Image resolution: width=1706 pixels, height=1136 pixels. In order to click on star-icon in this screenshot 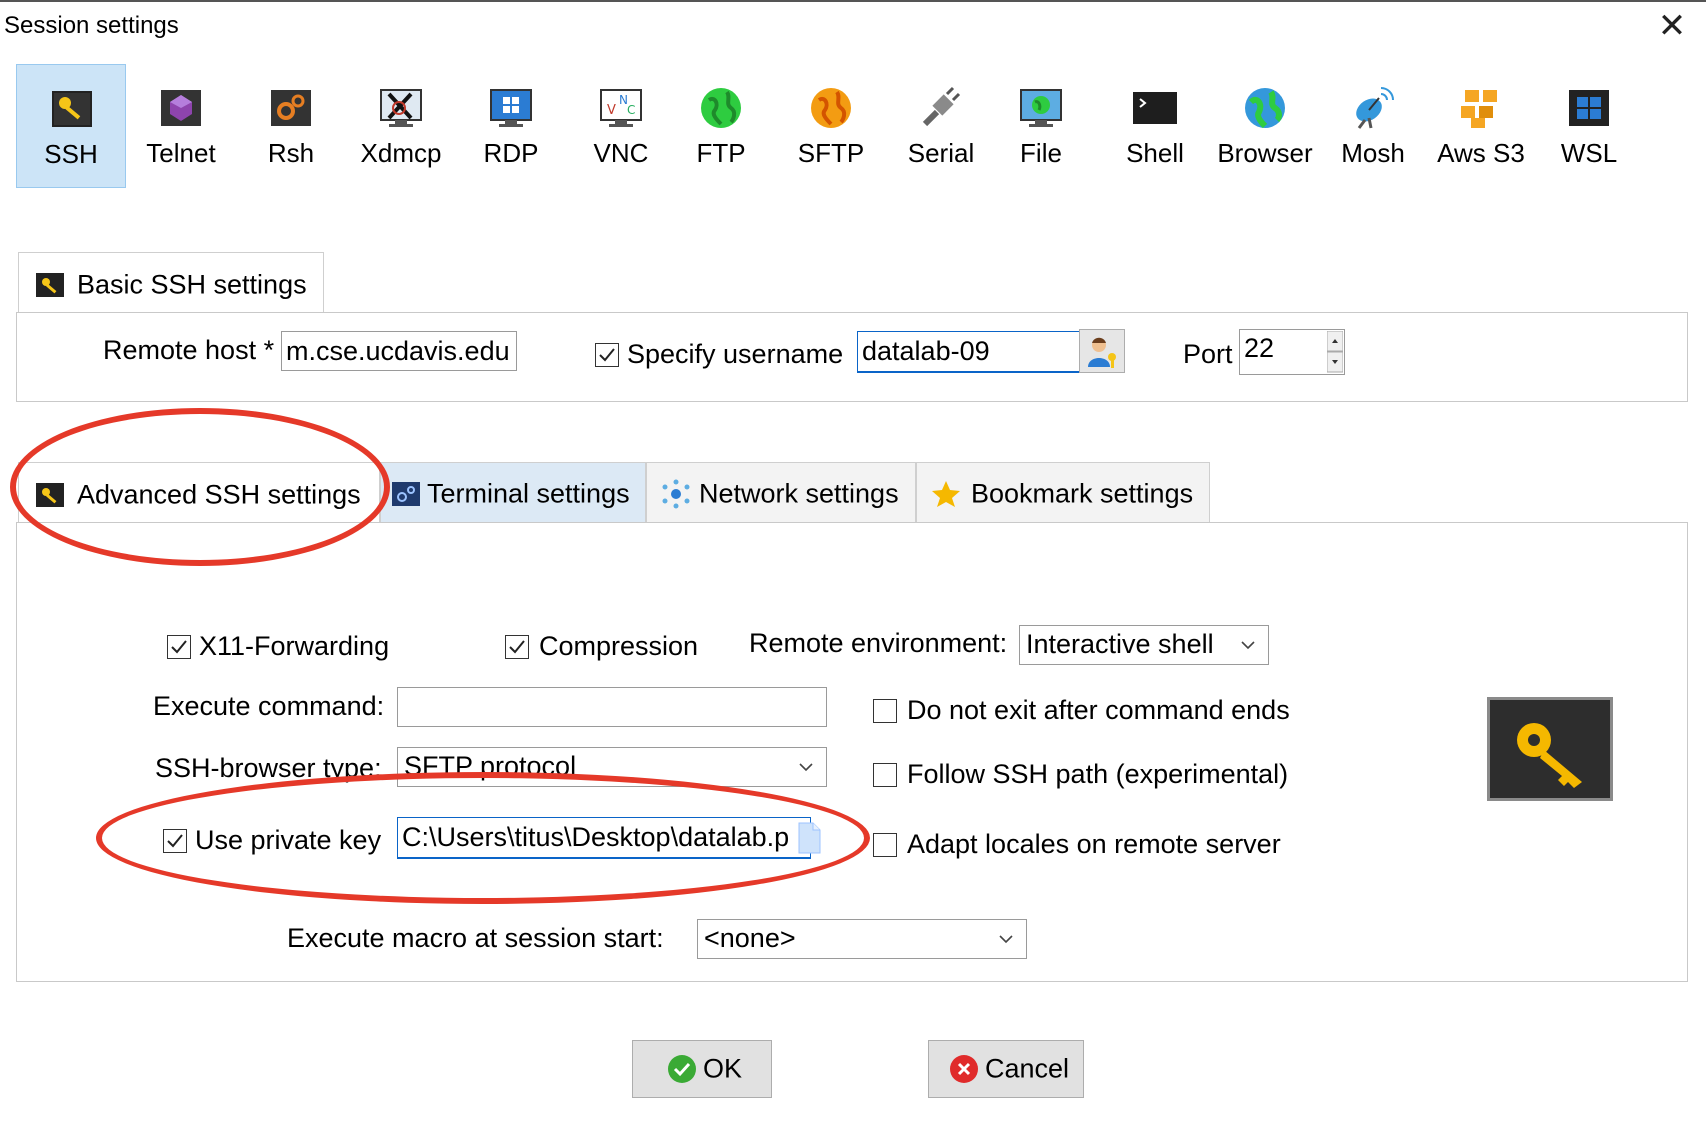, I will do `click(946, 494)`.